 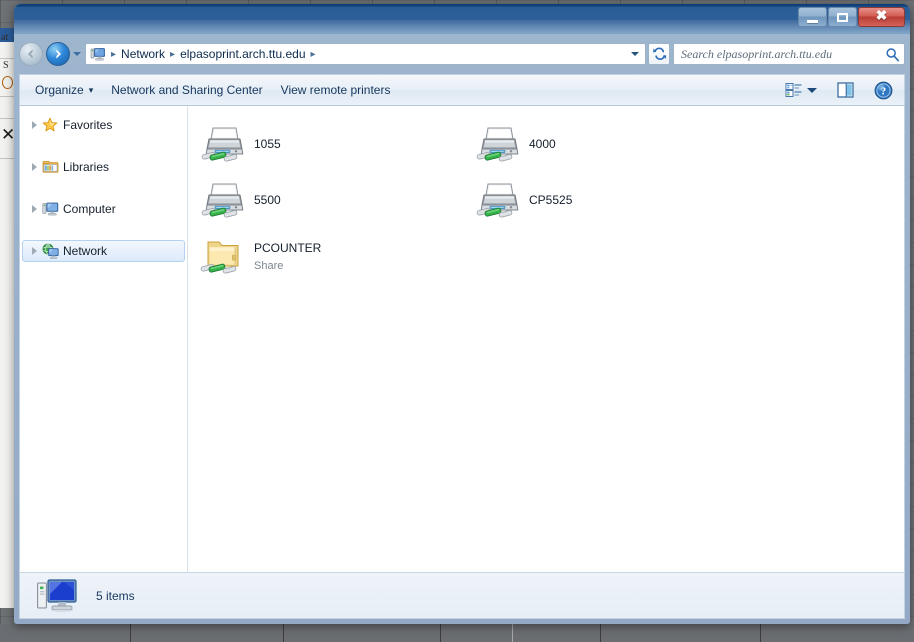 I want to click on previous-locations-button, so click(x=635, y=54).